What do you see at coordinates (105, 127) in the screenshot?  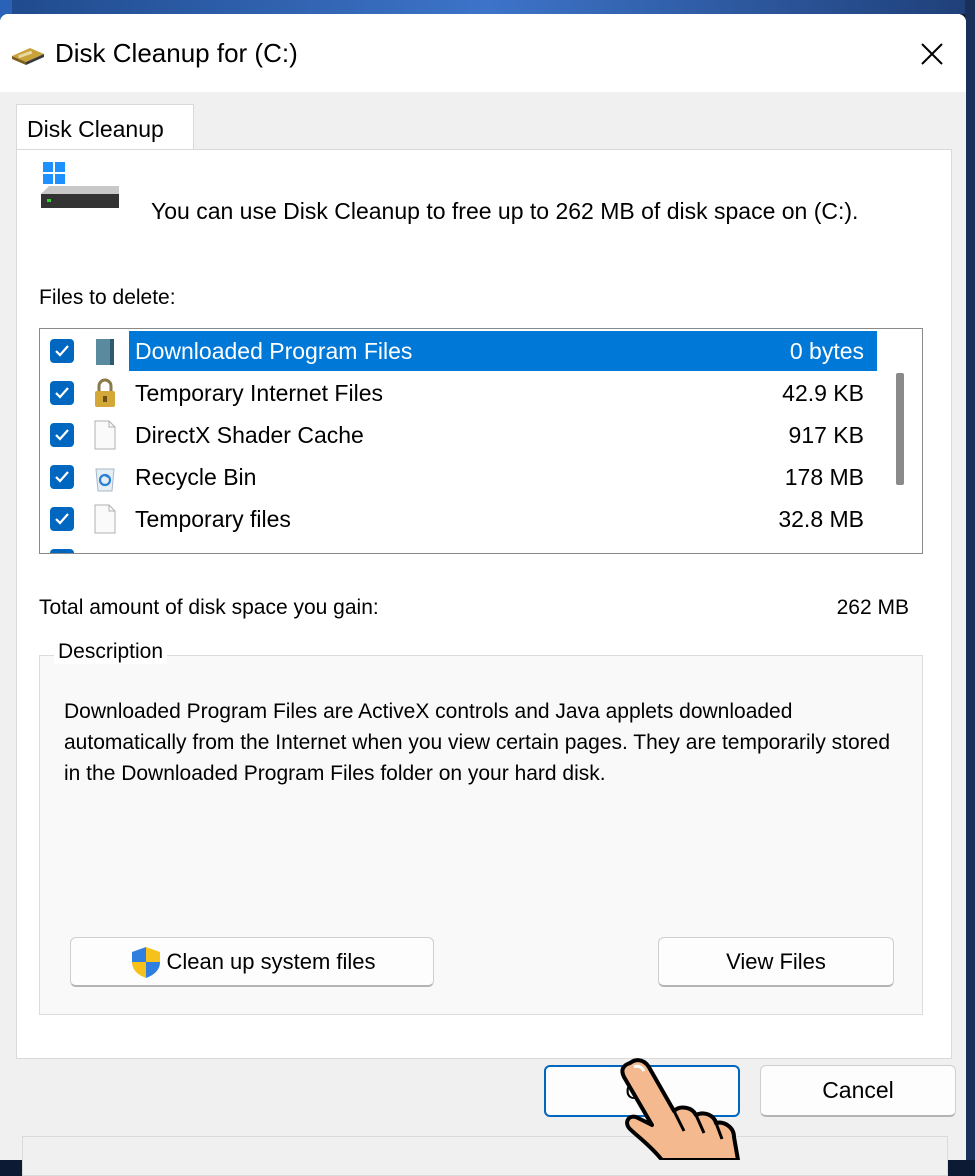 I see `tab-disk-cleanup: Disk Cleanup` at bounding box center [105, 127].